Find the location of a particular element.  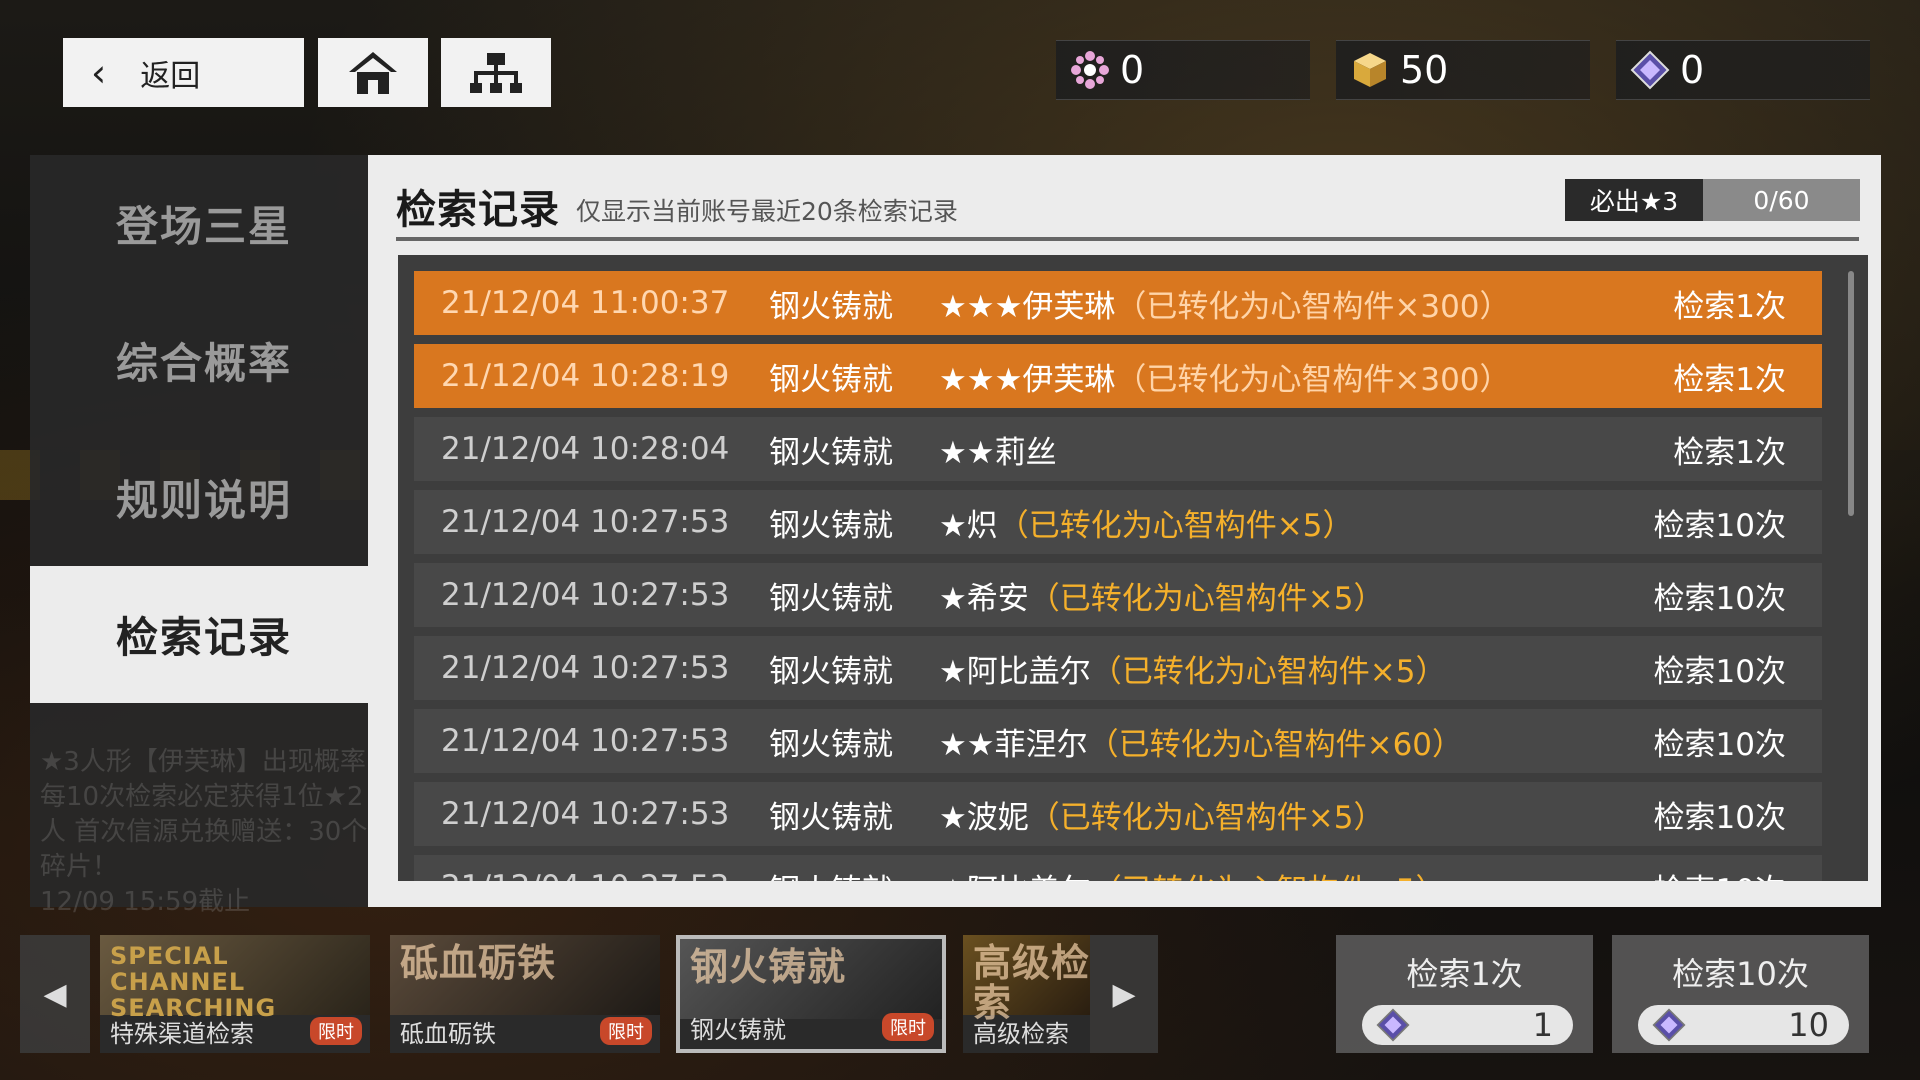

banner-0: SPECIAL CHANNEL SEARCHING 特殊渠道检索 限时 is located at coordinates (235, 994).